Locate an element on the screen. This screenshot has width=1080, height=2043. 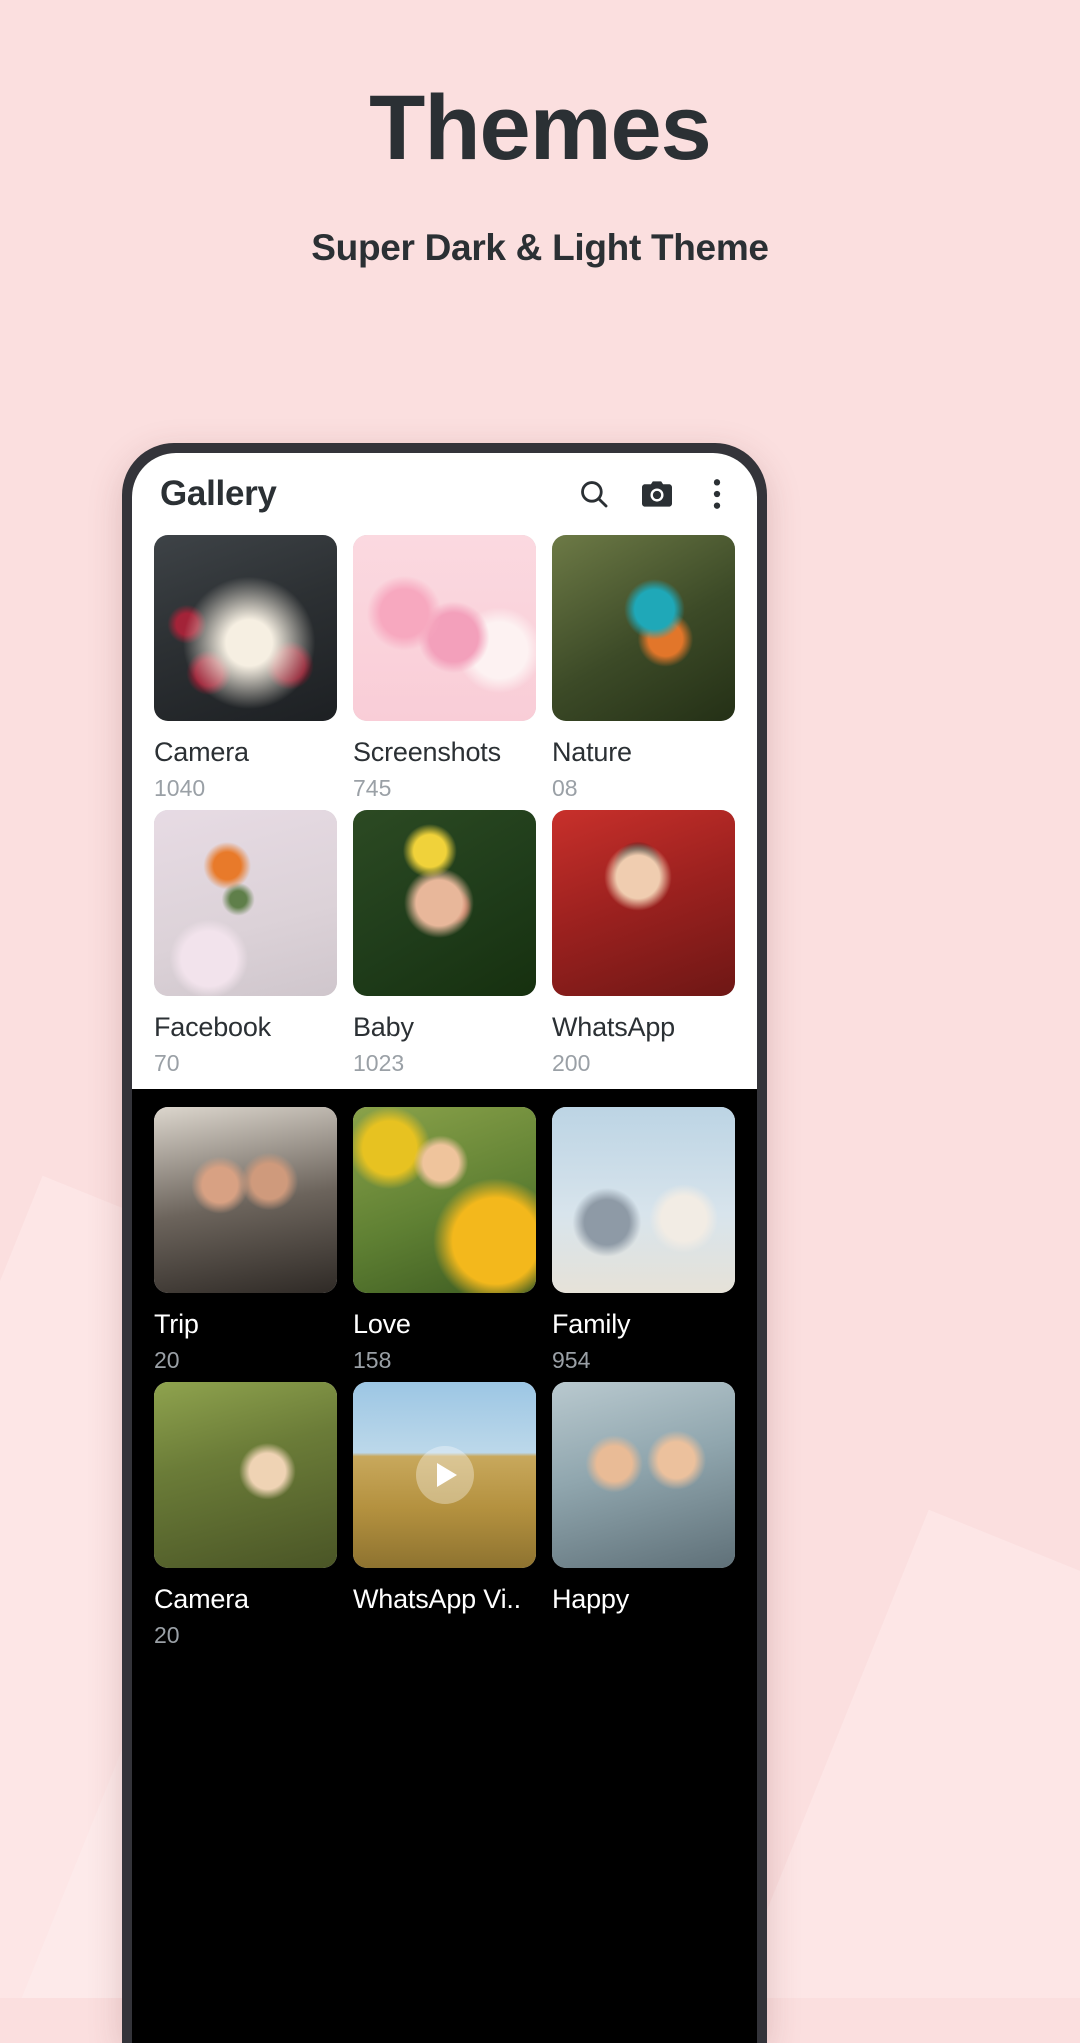
overflow-menu-icon is located at coordinates (717, 494).